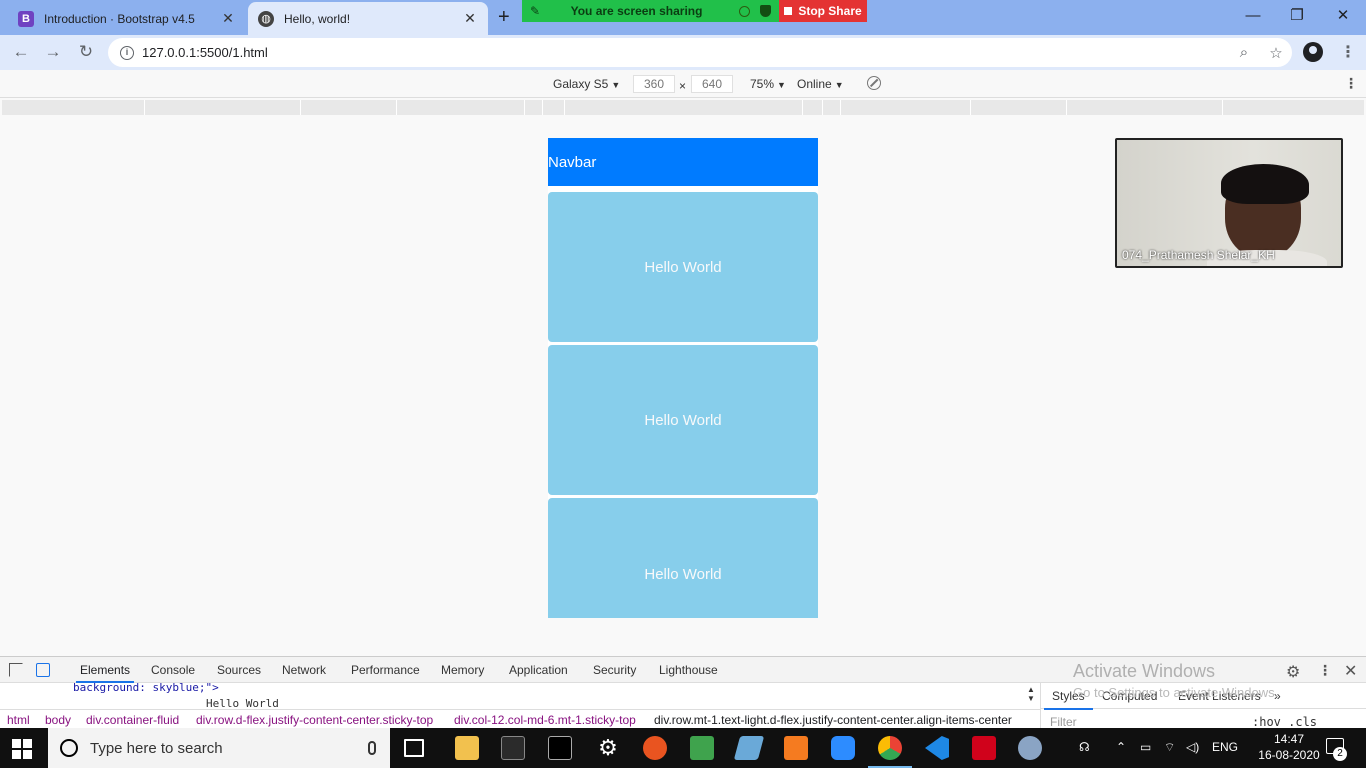 Image resolution: width=1366 pixels, height=768 pixels. I want to click on browser-toolbar: ← → ↻ i 127.0.0.1:5500/1.html ⌕ ☆, so click(683, 52).